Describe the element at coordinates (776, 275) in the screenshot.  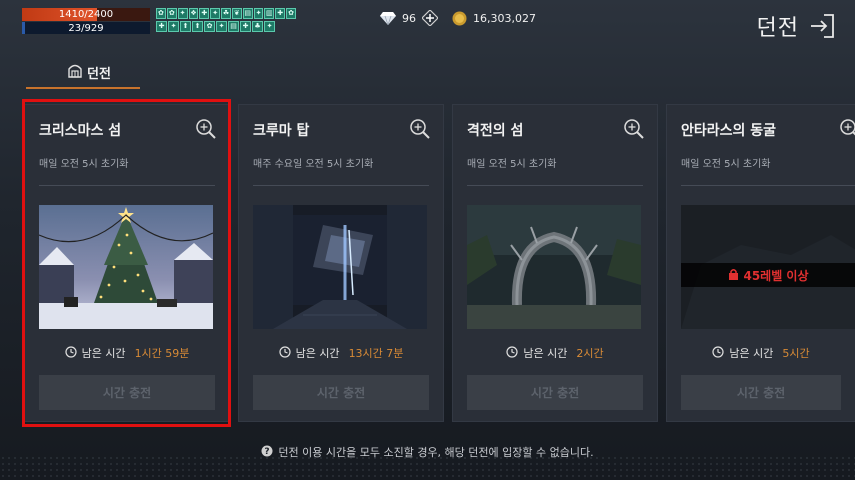
I see `level-requirement-text: 45레벨 이상` at that location.